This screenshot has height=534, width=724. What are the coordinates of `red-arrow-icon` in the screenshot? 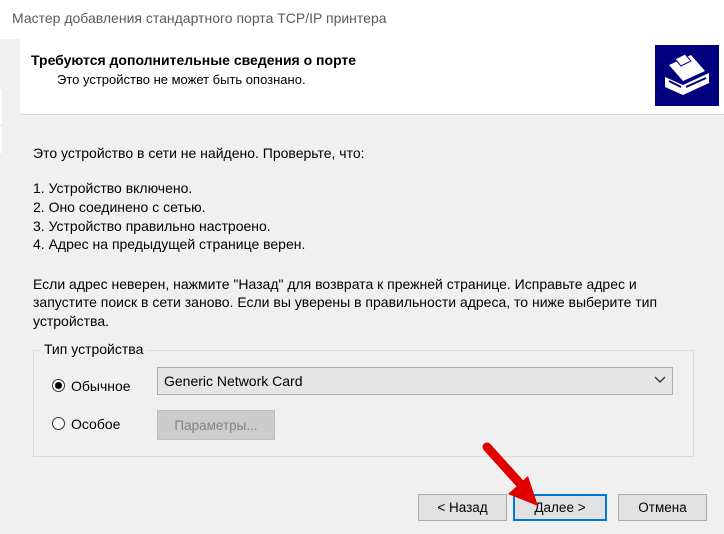 It's located at (510, 474).